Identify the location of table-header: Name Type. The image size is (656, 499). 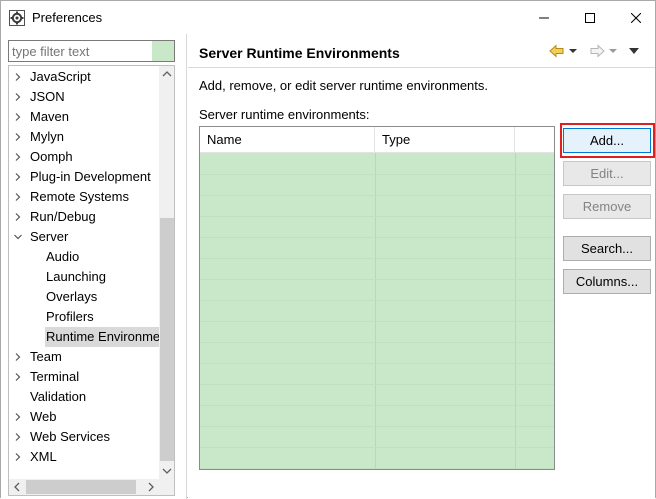
(377, 140).